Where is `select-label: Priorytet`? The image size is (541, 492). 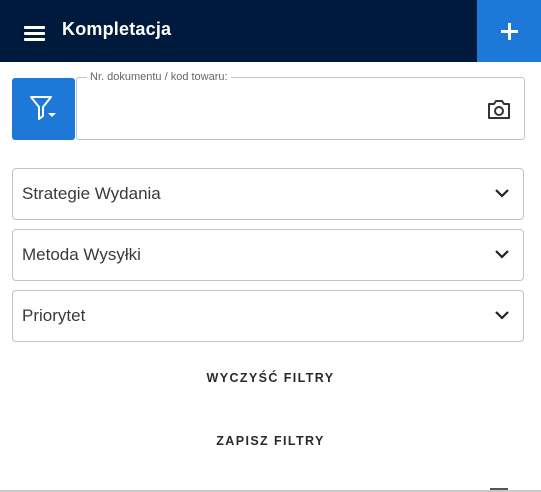
select-label: Priorytet is located at coordinates (54, 315).